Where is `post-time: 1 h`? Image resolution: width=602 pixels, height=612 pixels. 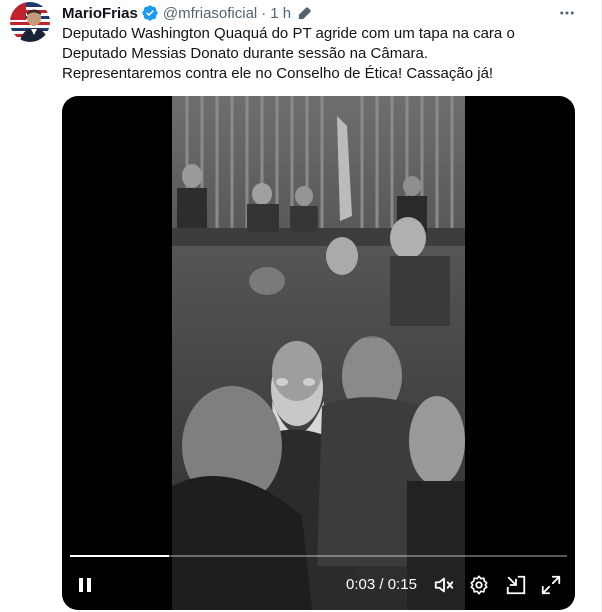
post-time: 1 h is located at coordinates (280, 13).